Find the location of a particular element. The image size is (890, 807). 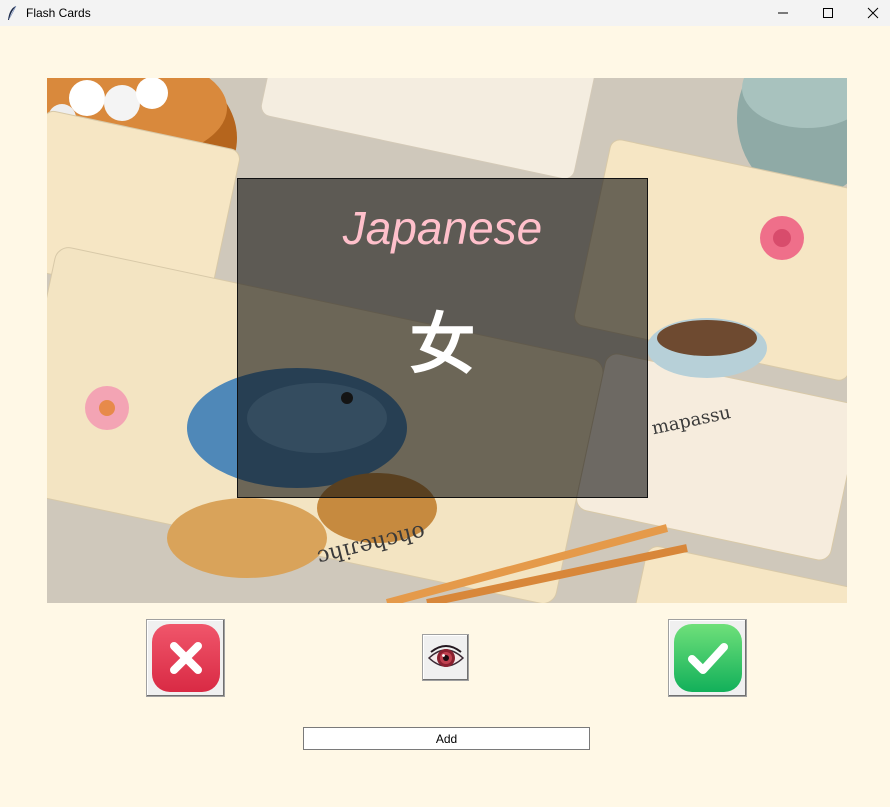

card-language-title: Japanese is located at coordinates (442, 228).